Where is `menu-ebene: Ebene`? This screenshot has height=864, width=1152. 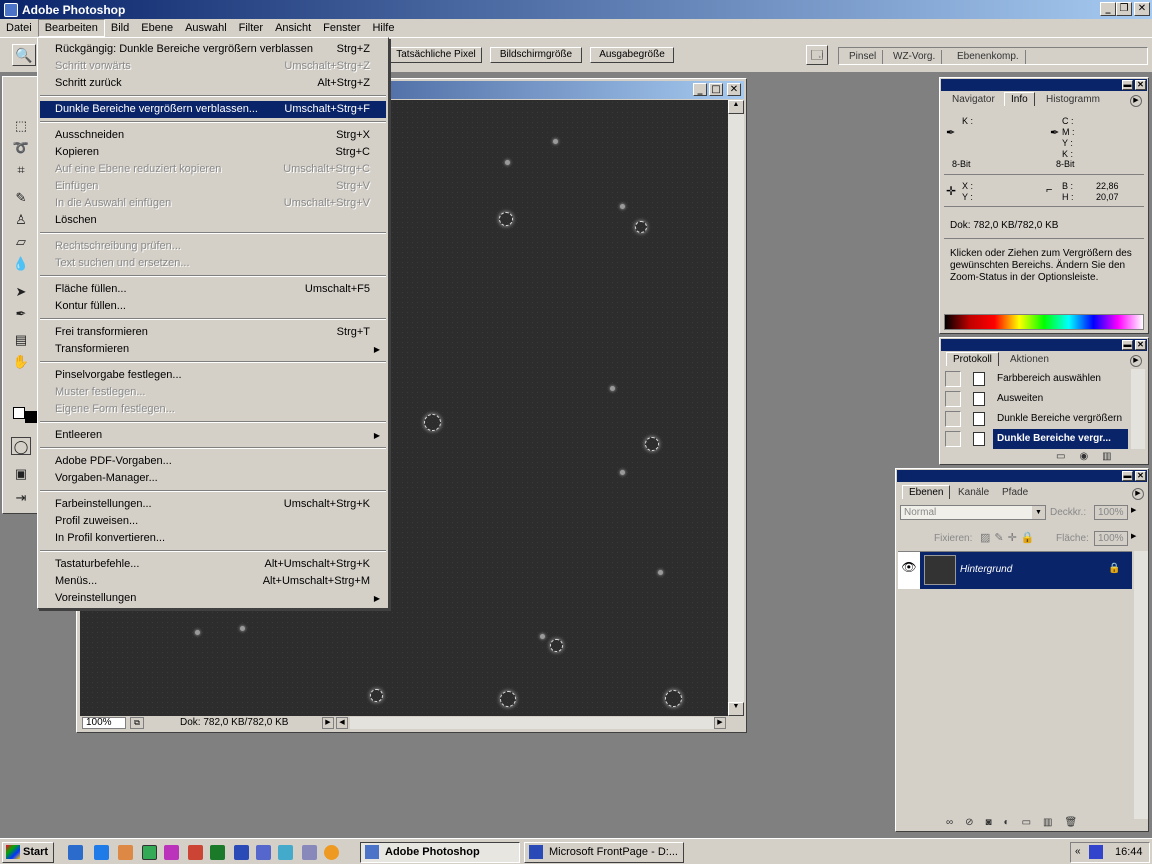 menu-ebene: Ebene is located at coordinates (157, 28).